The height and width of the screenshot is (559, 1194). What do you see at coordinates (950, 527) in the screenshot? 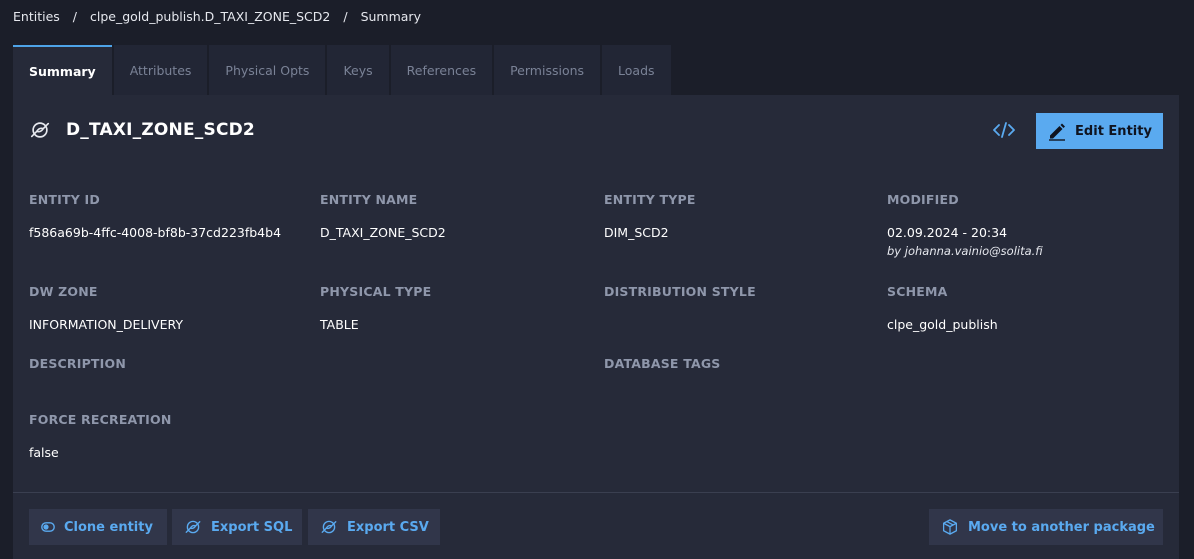
I see `package-icon` at bounding box center [950, 527].